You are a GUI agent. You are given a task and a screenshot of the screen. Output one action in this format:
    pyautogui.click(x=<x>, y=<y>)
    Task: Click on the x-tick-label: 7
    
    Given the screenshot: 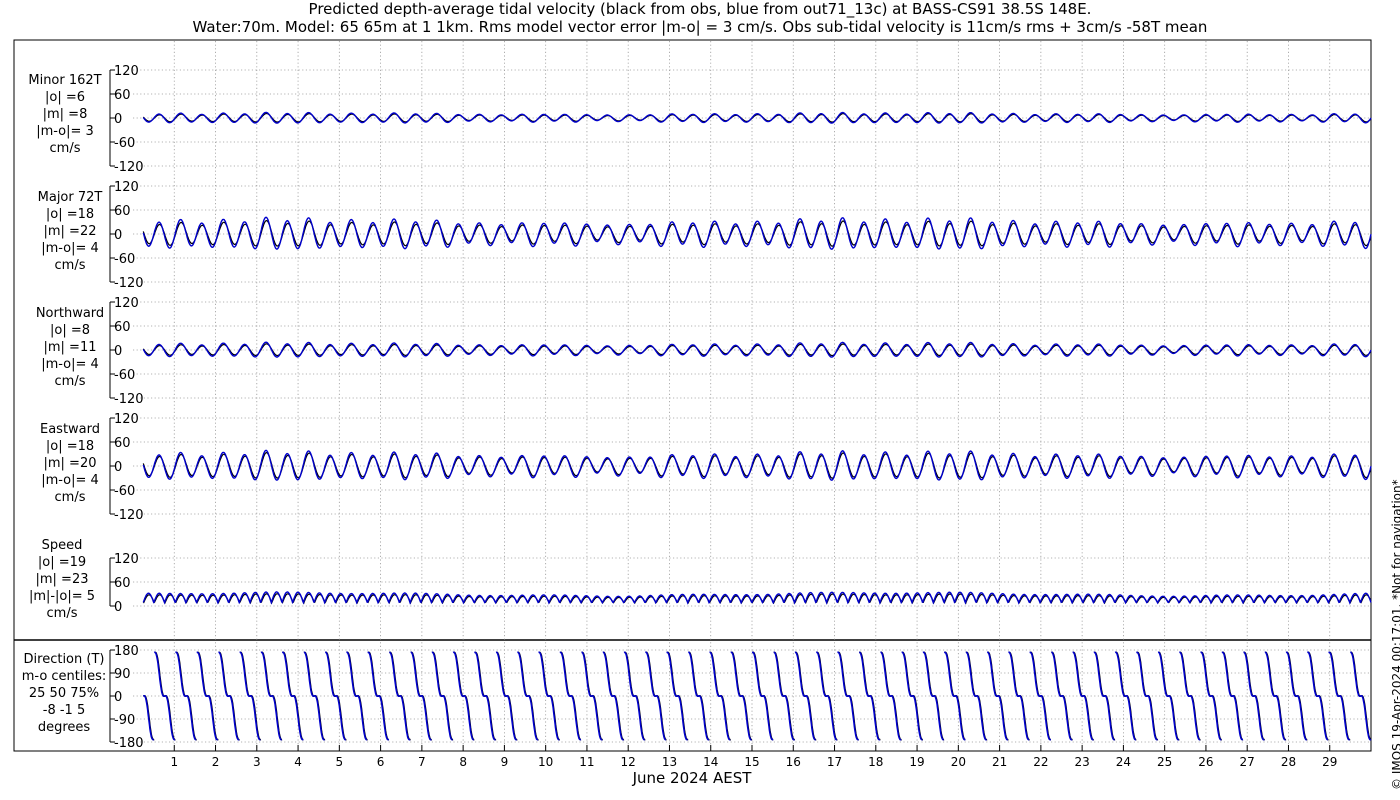 What is the action you would take?
    pyautogui.click(x=422, y=762)
    